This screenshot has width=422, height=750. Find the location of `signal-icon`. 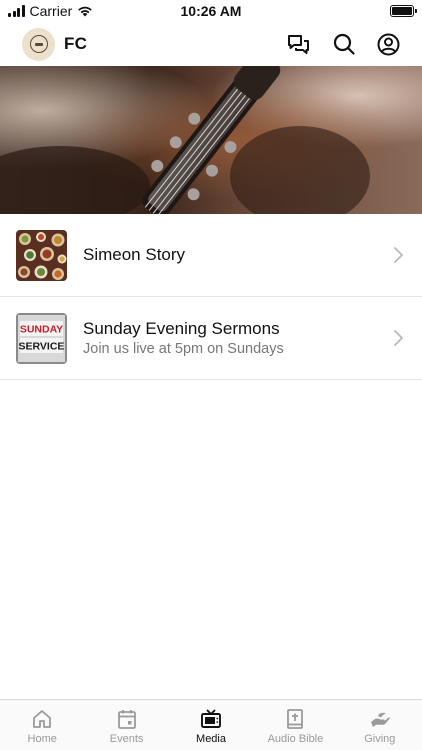

signal-icon is located at coordinates (16, 11).